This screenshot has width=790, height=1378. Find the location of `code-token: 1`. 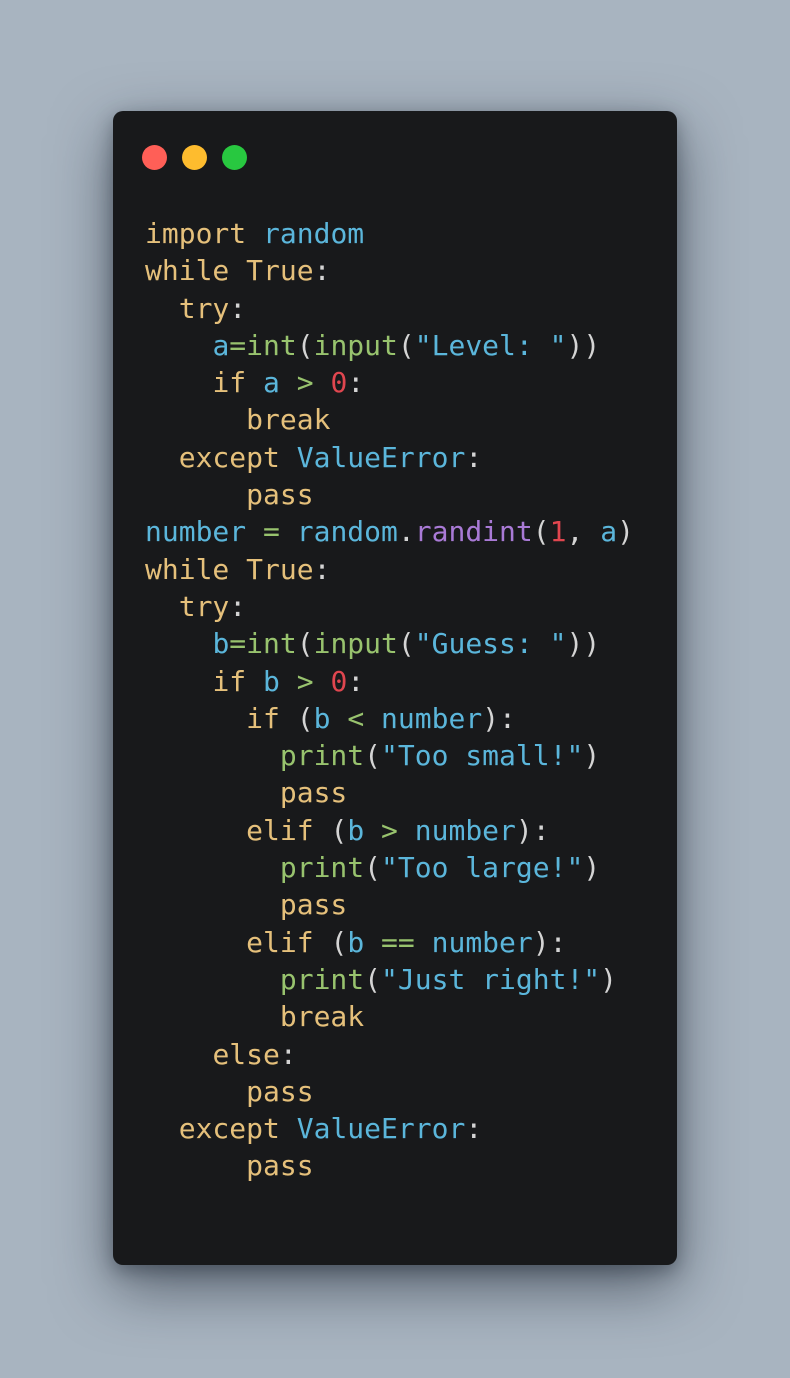

code-token: 1 is located at coordinates (558, 532).